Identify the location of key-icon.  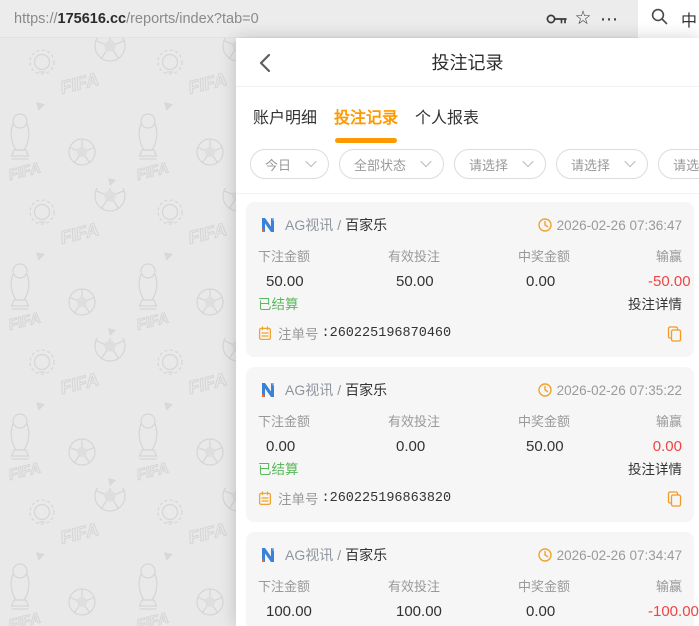
(557, 19).